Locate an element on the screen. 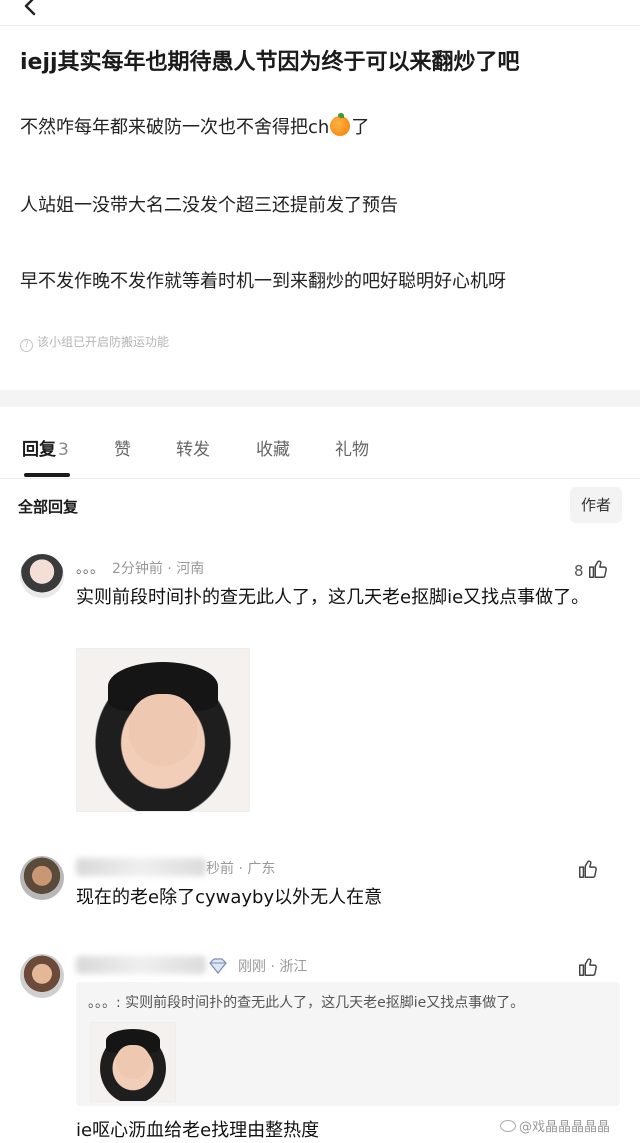 The height and width of the screenshot is (1143, 640). tab-replies: 回复 3 is located at coordinates (45, 447).